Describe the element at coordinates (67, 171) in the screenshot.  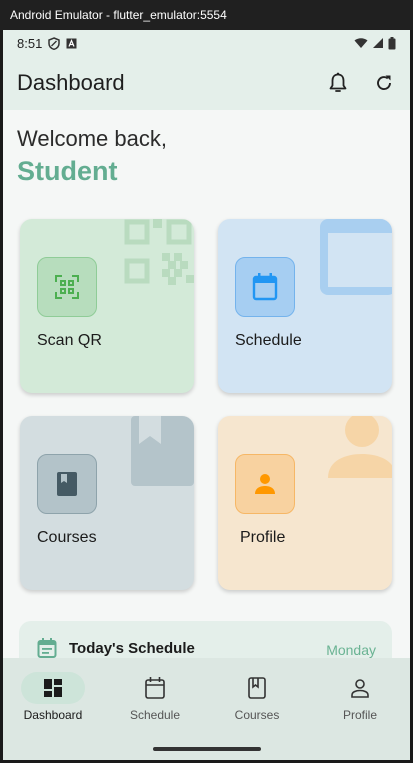
I see `user-name: Student` at that location.